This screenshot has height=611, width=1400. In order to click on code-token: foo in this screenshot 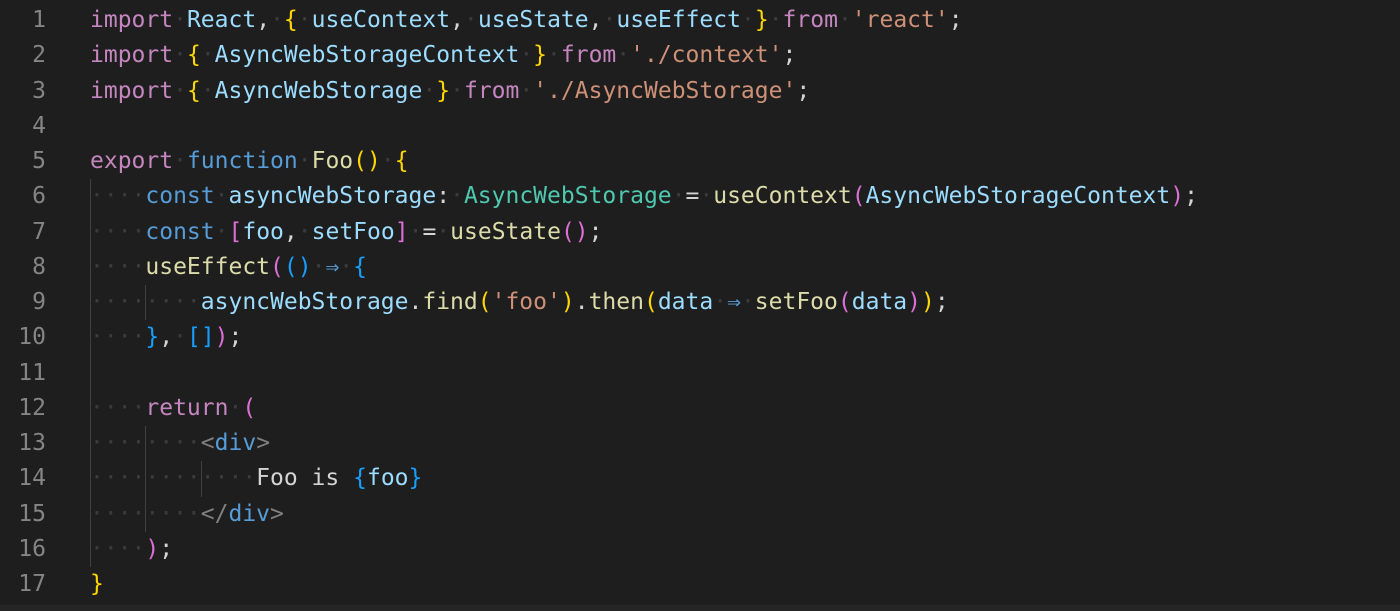, I will do `click(263, 231)`.